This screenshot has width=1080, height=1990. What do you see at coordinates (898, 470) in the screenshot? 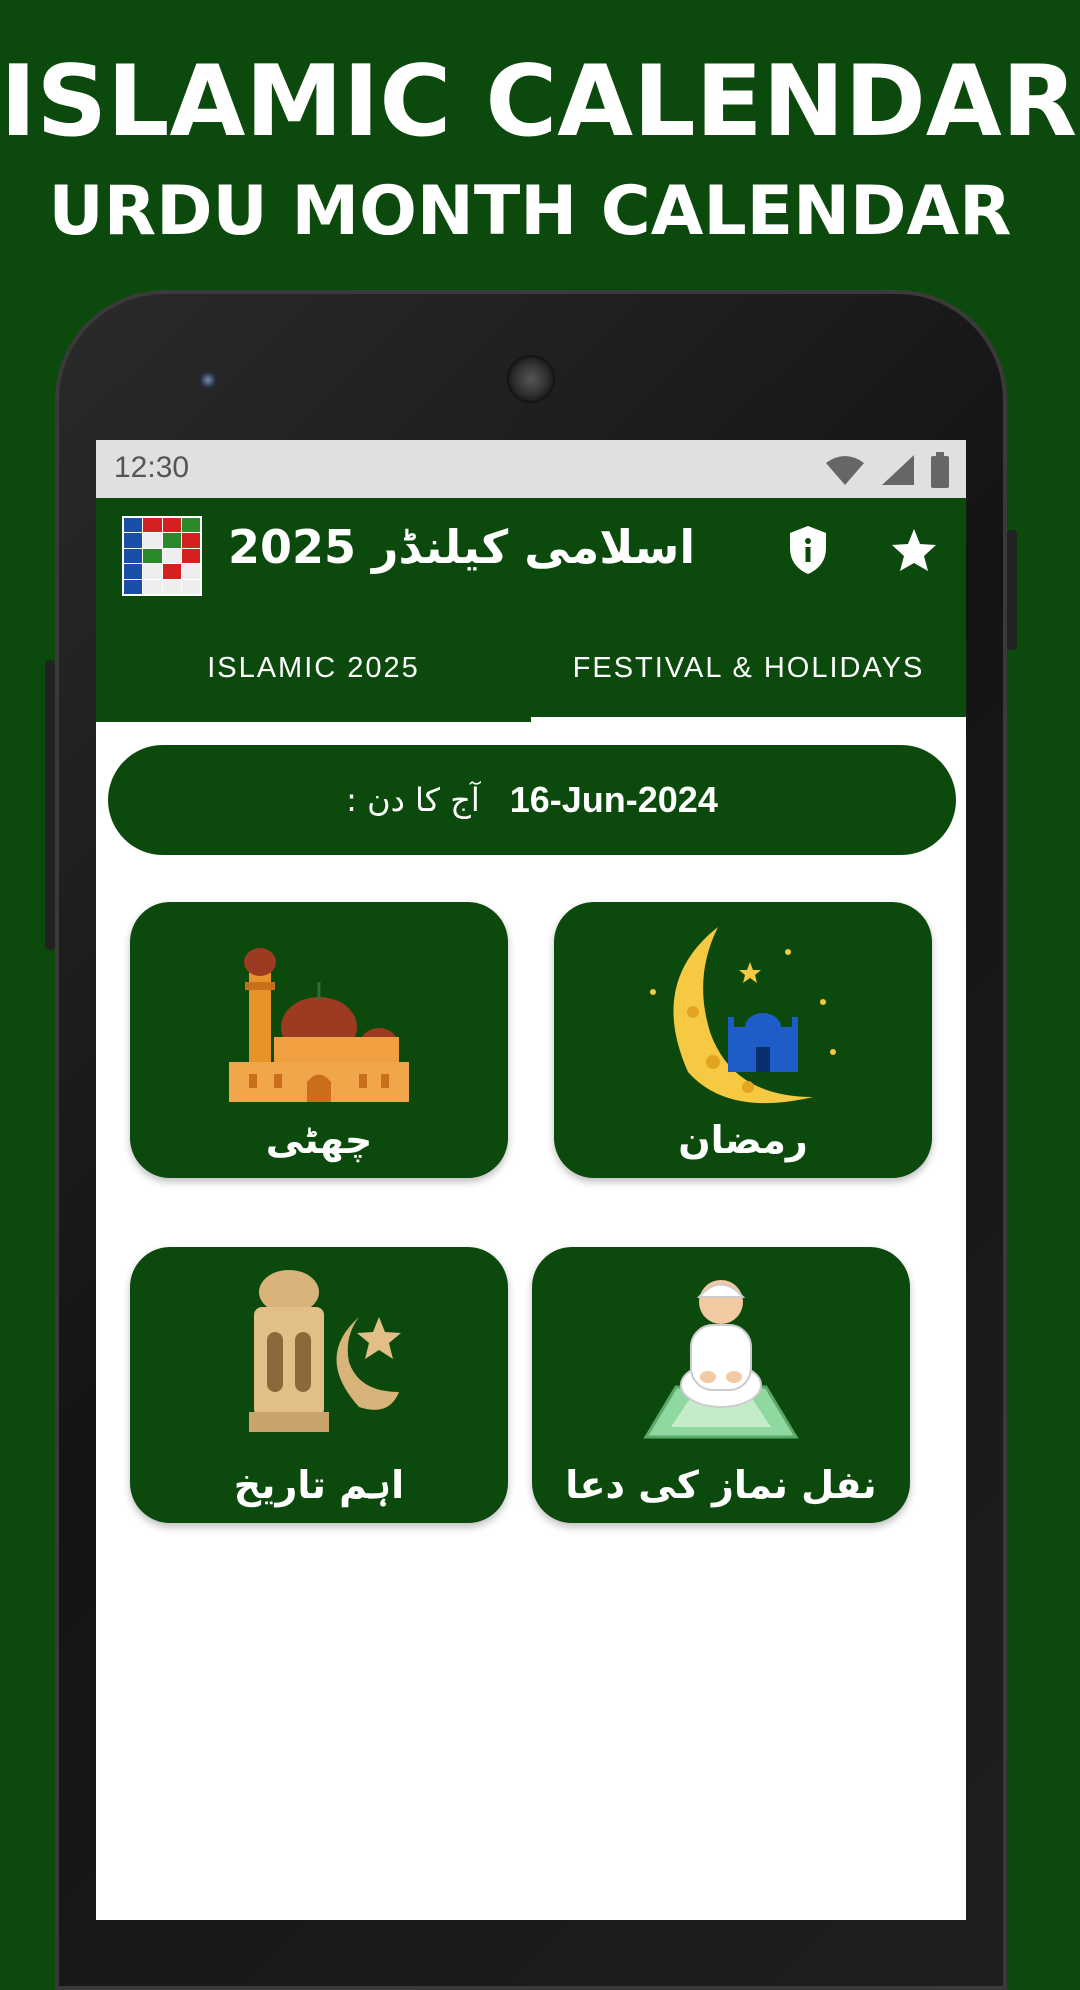
I see `cell-signal-icon` at bounding box center [898, 470].